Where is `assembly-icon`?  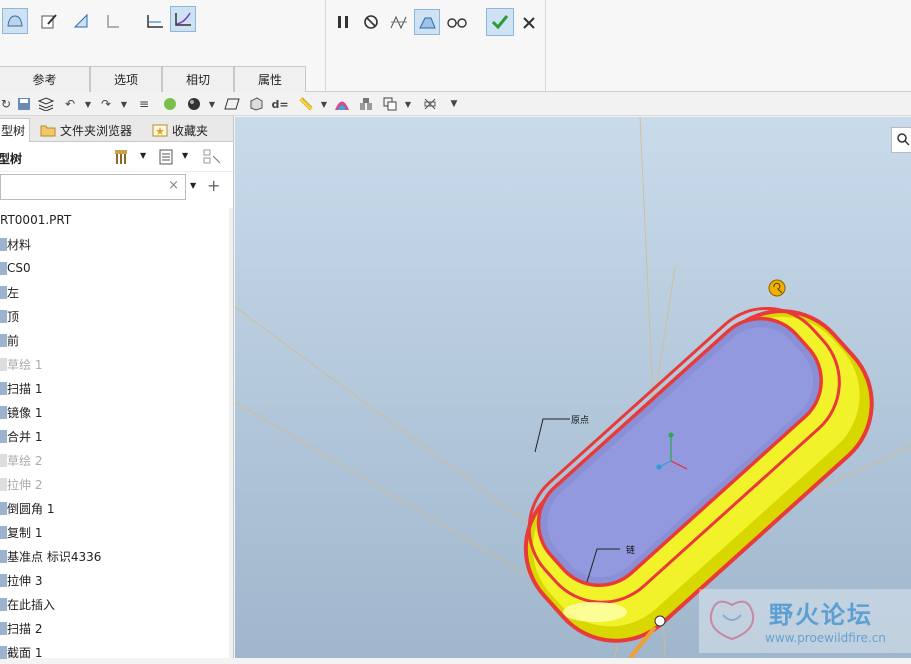
assembly-icon is located at coordinates (366, 104).